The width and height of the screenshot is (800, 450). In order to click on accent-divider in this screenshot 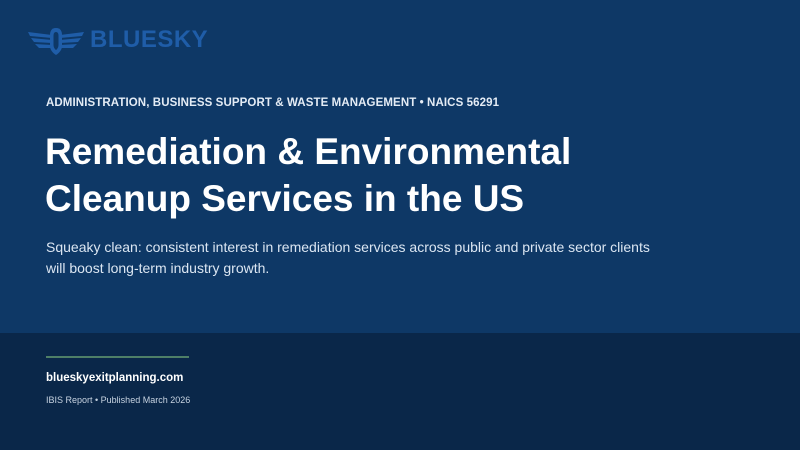, I will do `click(117, 357)`.